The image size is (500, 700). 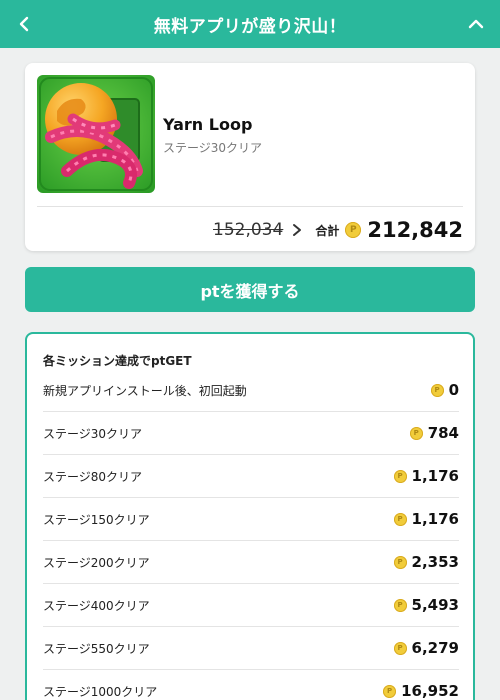 I want to click on yarn-loop-app-icon, so click(x=96, y=134).